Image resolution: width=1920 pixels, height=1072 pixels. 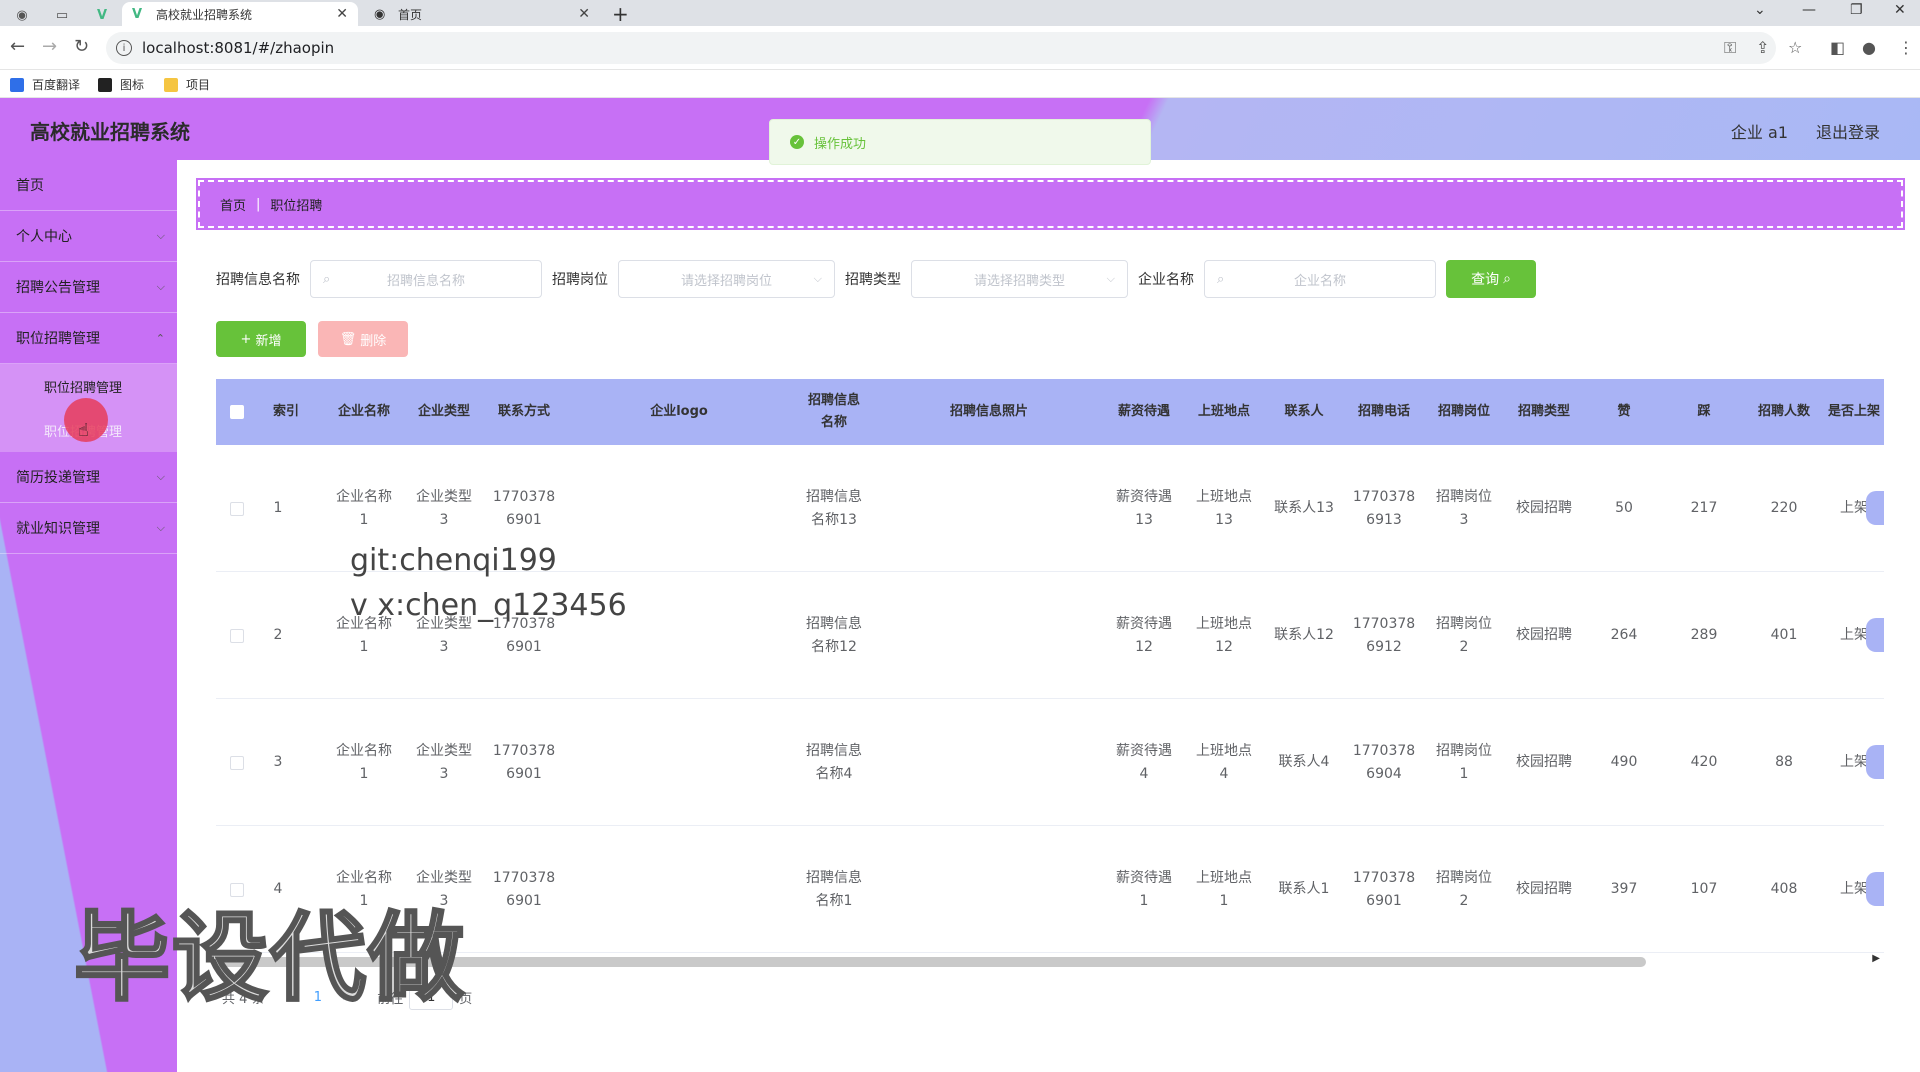 I want to click on col-header: 企业logo, so click(x=679, y=411).